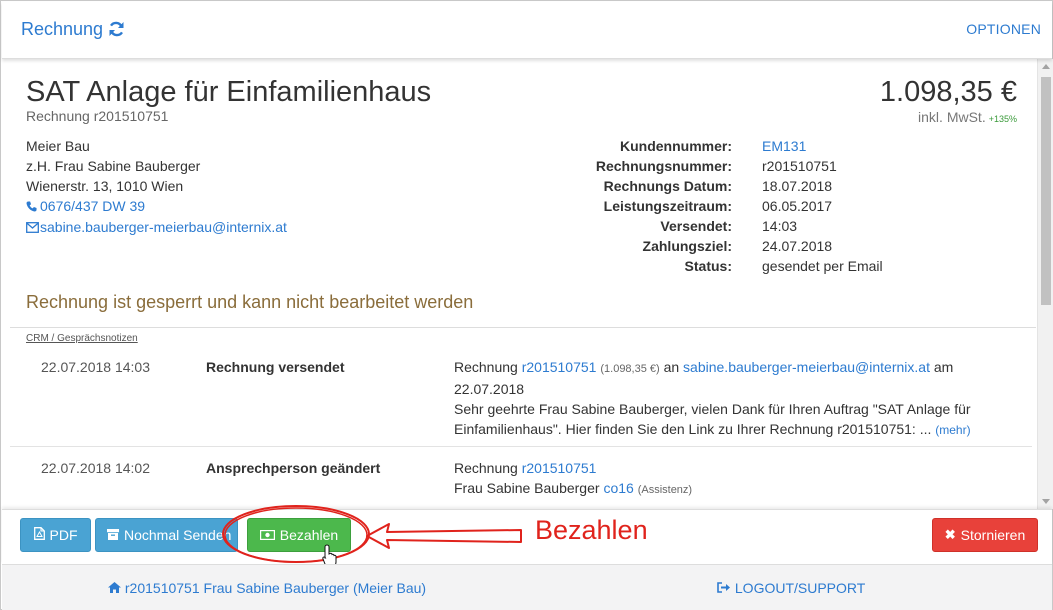 Image resolution: width=1053 pixels, height=610 pixels. I want to click on crm-entry-action: Rechnung versendet, so click(275, 367).